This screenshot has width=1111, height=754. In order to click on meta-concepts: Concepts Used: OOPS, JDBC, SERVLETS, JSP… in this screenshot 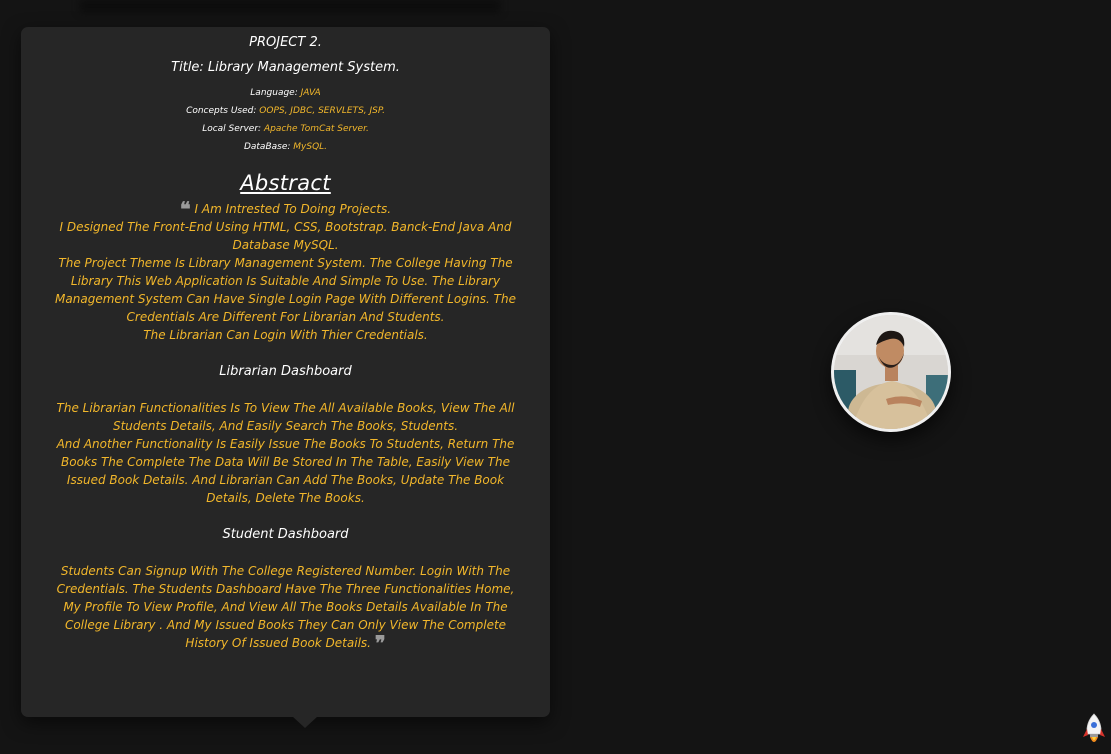, I will do `click(285, 111)`.